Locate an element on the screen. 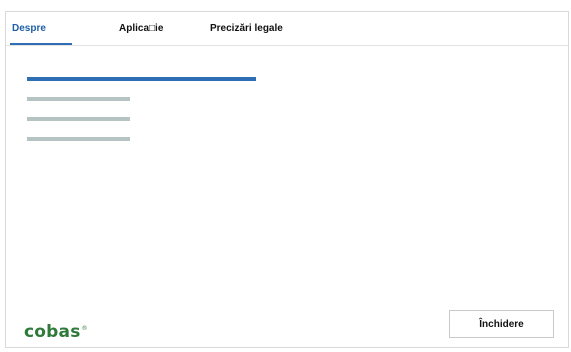  close-button: Închidere is located at coordinates (501, 324).